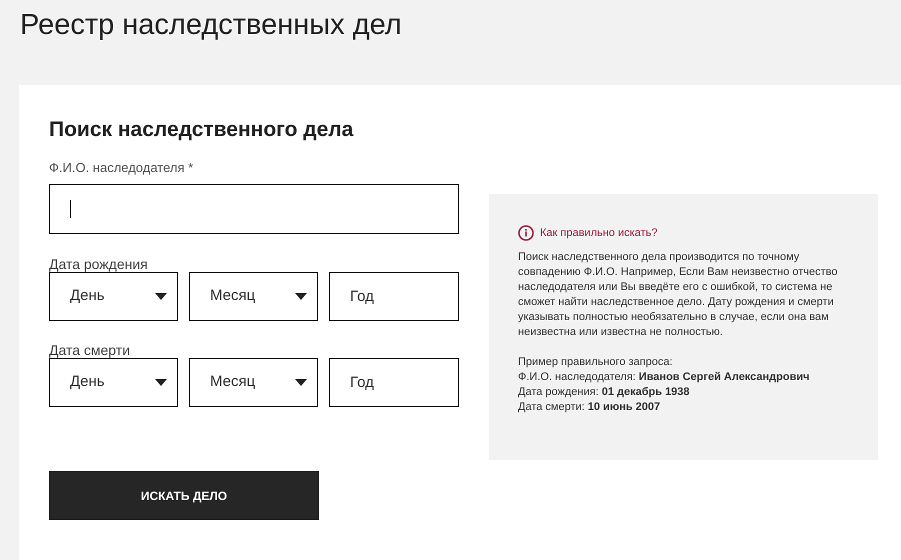  Describe the element at coordinates (604, 392) in the screenshot. I see `example-line: Дата рождения: 01 декабрь 1938` at that location.